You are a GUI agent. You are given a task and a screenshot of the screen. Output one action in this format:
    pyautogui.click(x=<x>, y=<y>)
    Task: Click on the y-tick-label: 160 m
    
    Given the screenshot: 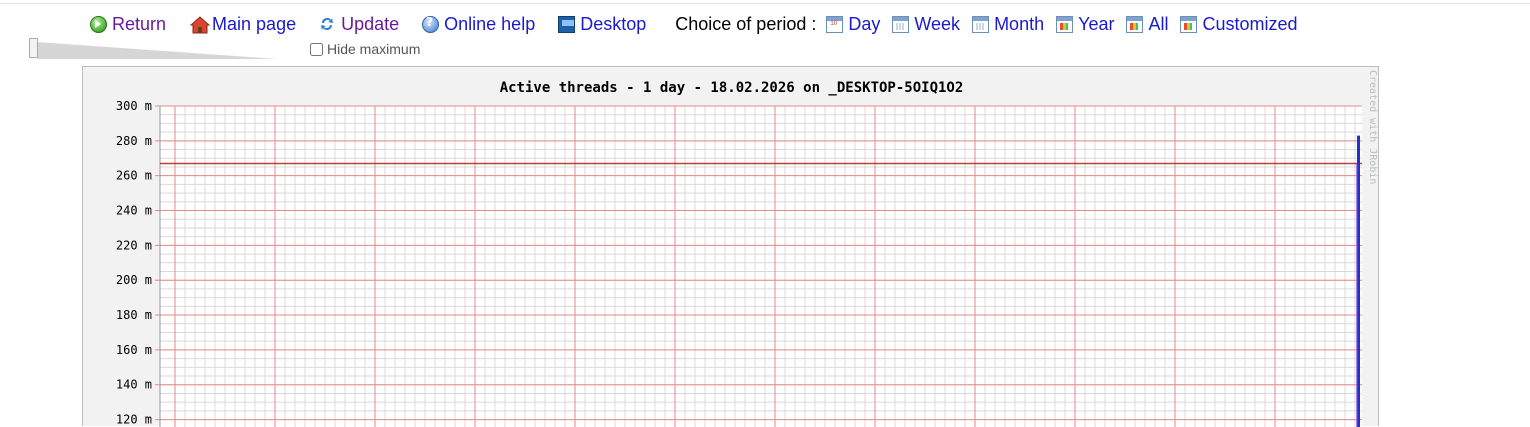 What is the action you would take?
    pyautogui.click(x=134, y=350)
    